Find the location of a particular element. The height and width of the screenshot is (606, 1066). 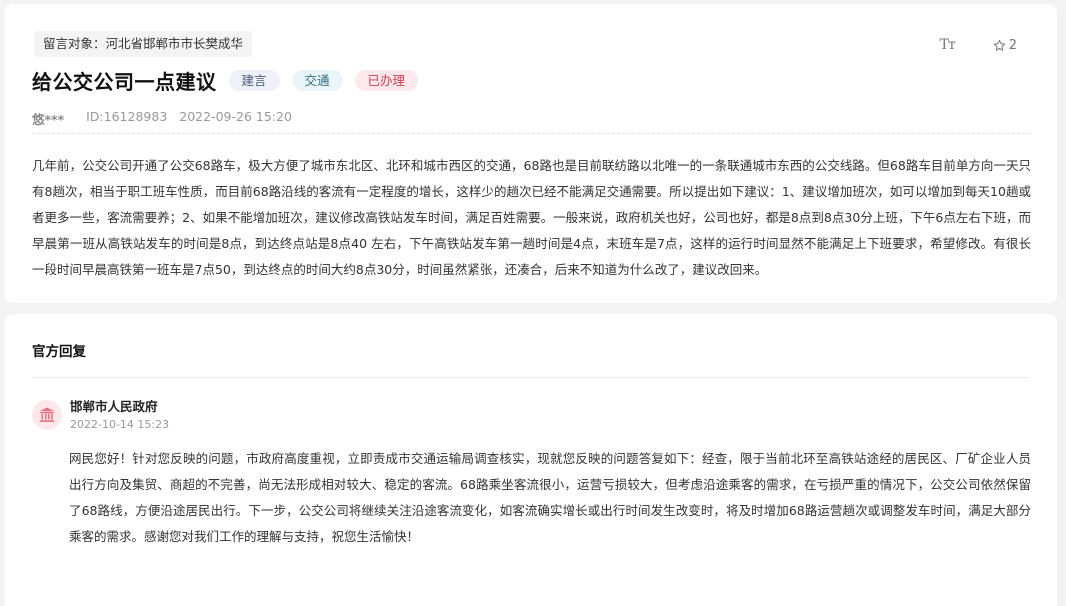

tag-category: 建言 is located at coordinates (254, 80).